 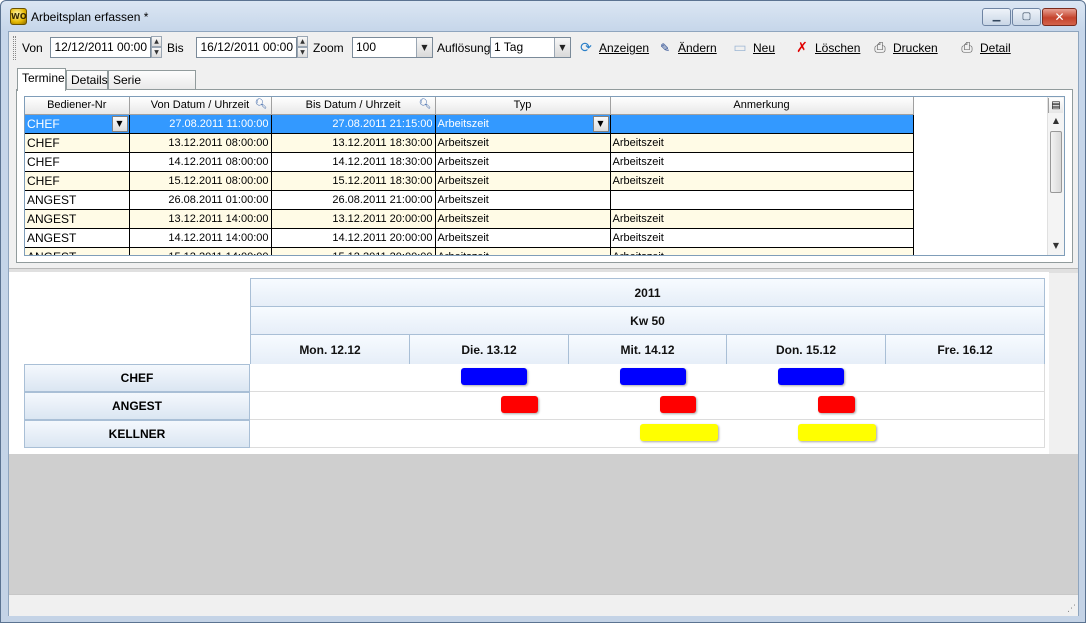 What do you see at coordinates (904, 48) in the screenshot?
I see `drucken-button: ⎙ Drucken` at bounding box center [904, 48].